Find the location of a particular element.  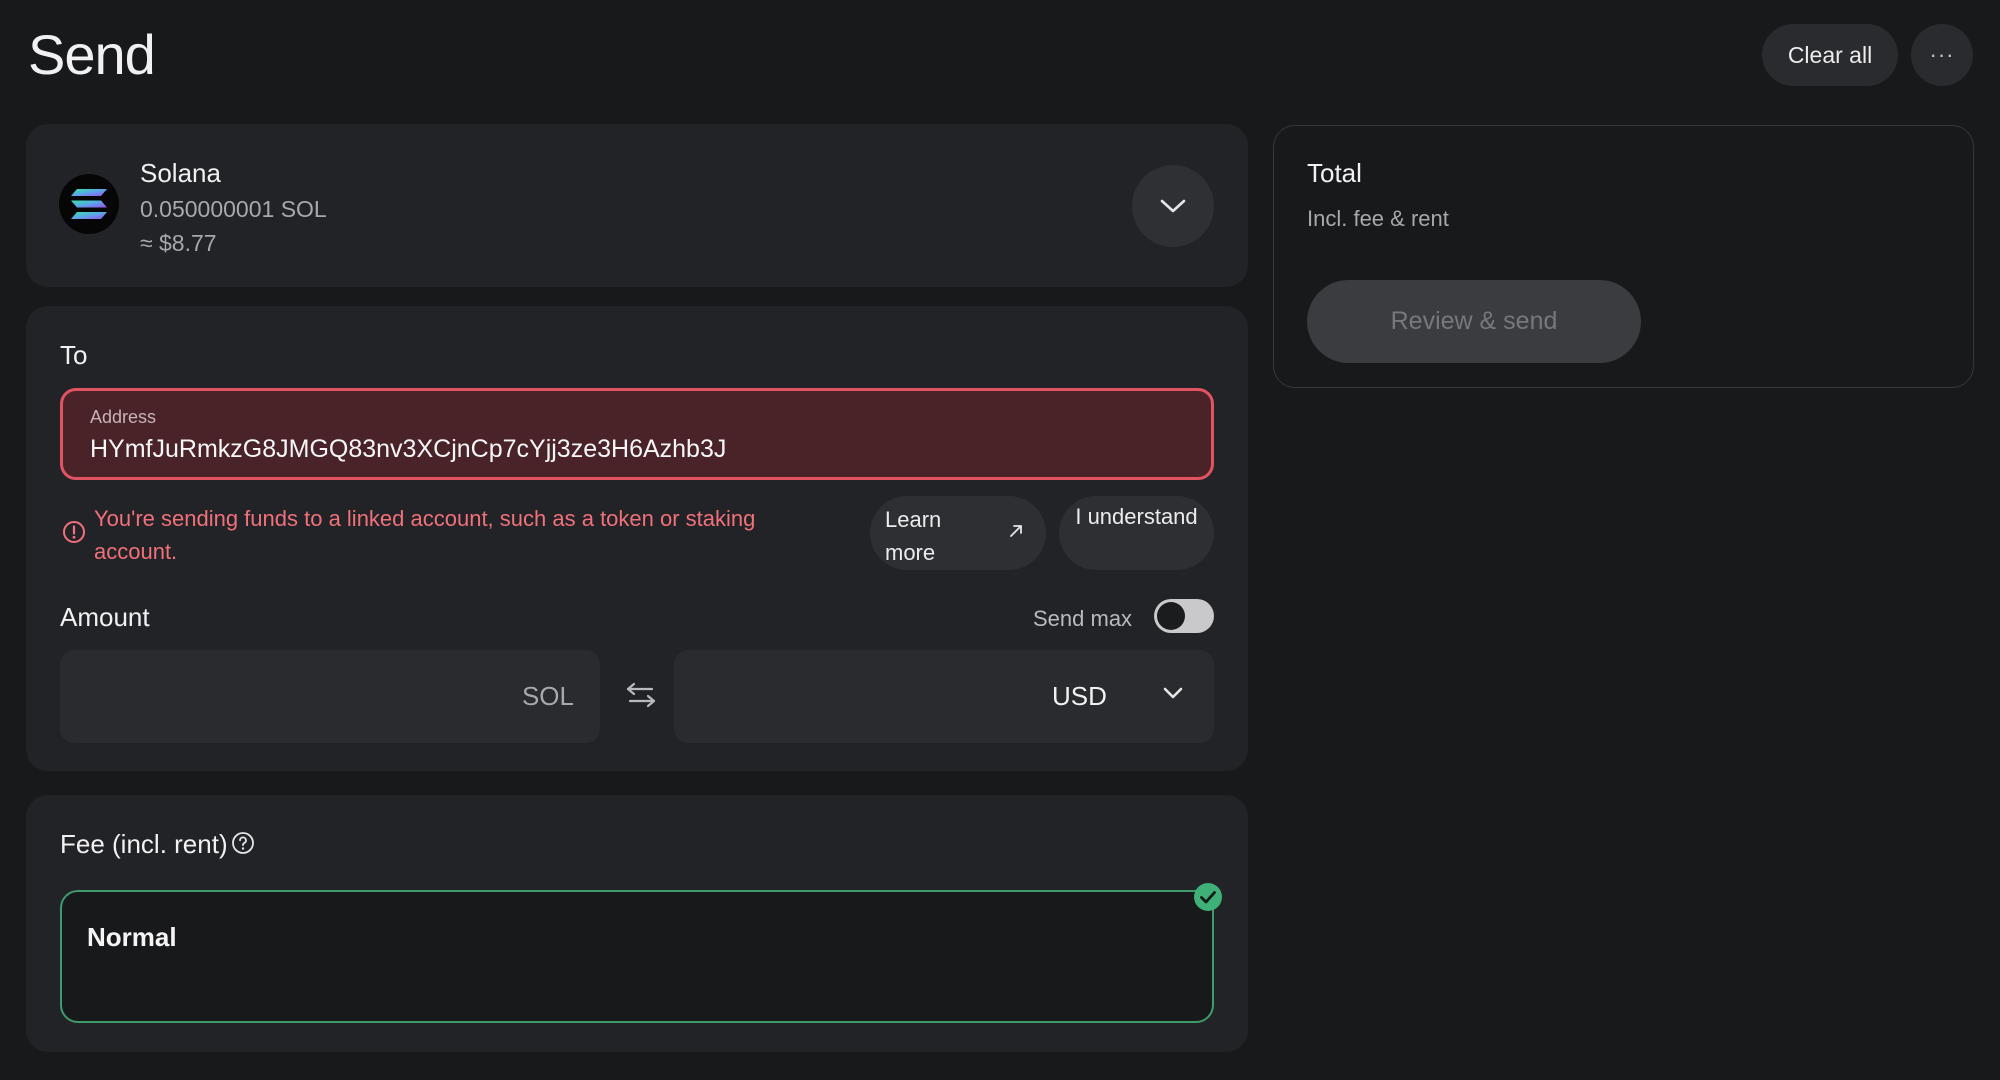

external-link-arrow-icon is located at coordinates (1016, 531).